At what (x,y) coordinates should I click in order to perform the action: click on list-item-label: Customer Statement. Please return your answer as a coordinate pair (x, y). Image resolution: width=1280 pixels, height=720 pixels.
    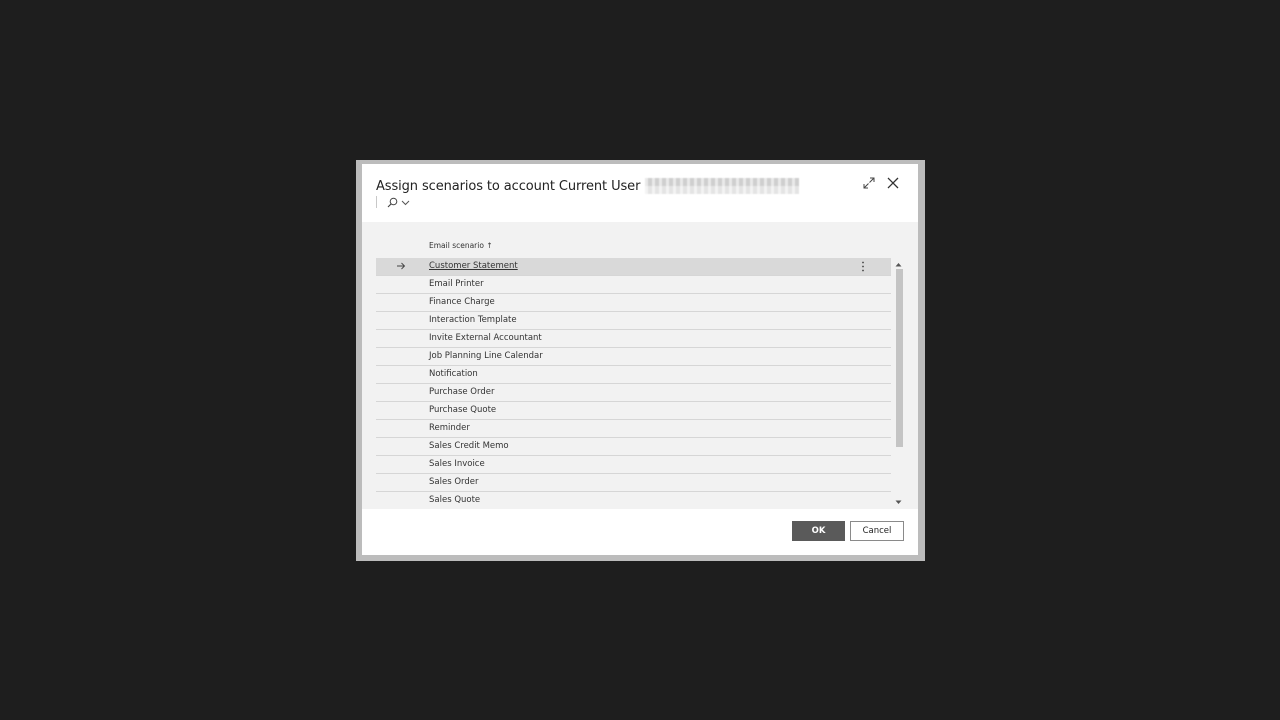
    Looking at the image, I should click on (473, 266).